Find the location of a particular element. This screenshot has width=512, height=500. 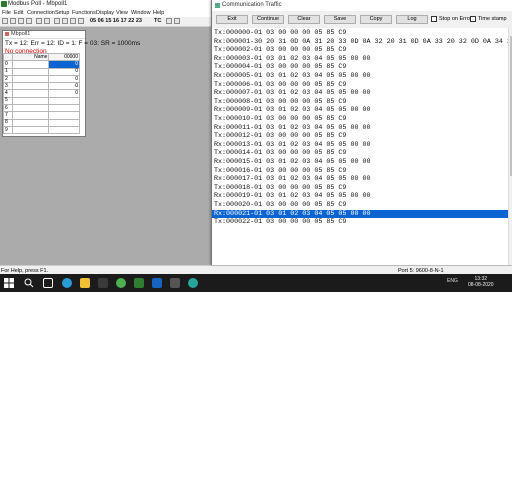

table-row: 0 0 is located at coordinates (41, 64).